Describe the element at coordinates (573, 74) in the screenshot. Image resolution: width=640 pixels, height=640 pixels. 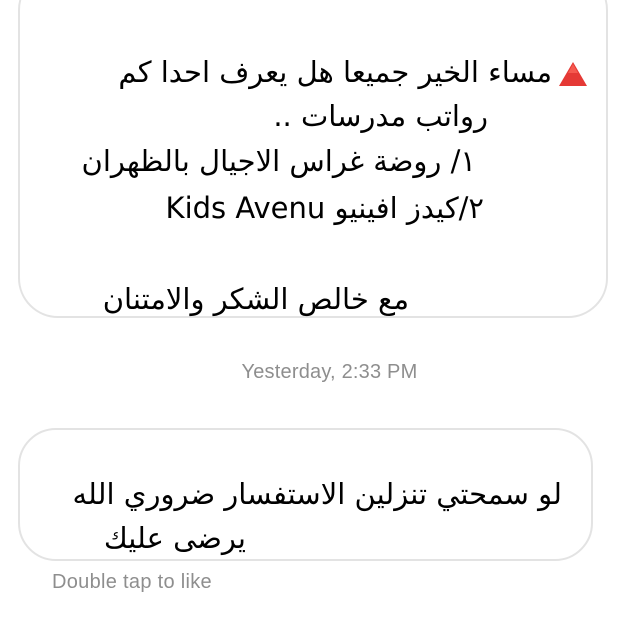
I see `red-triangle-icon` at that location.